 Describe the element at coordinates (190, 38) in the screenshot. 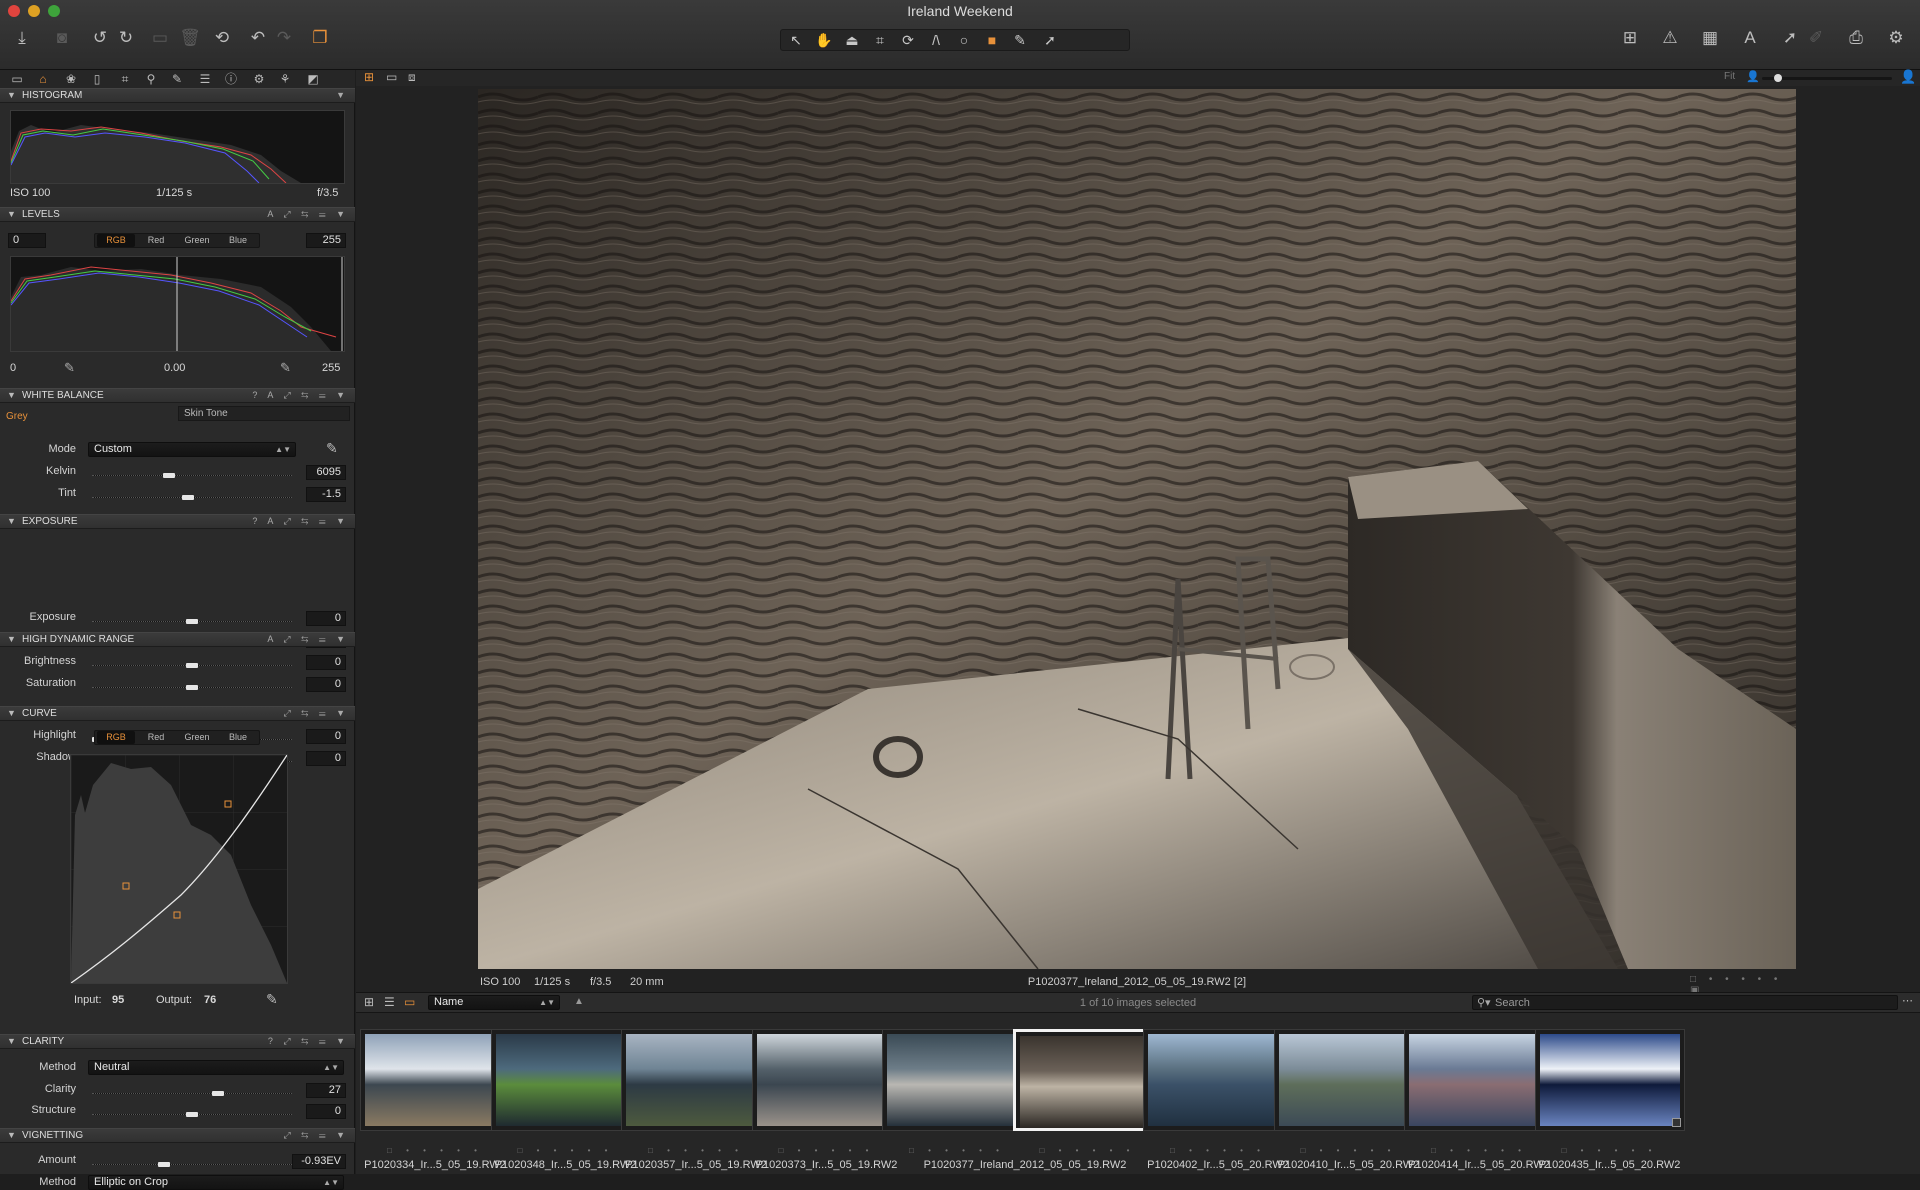

I see `trash-icon: 🗑` at that location.